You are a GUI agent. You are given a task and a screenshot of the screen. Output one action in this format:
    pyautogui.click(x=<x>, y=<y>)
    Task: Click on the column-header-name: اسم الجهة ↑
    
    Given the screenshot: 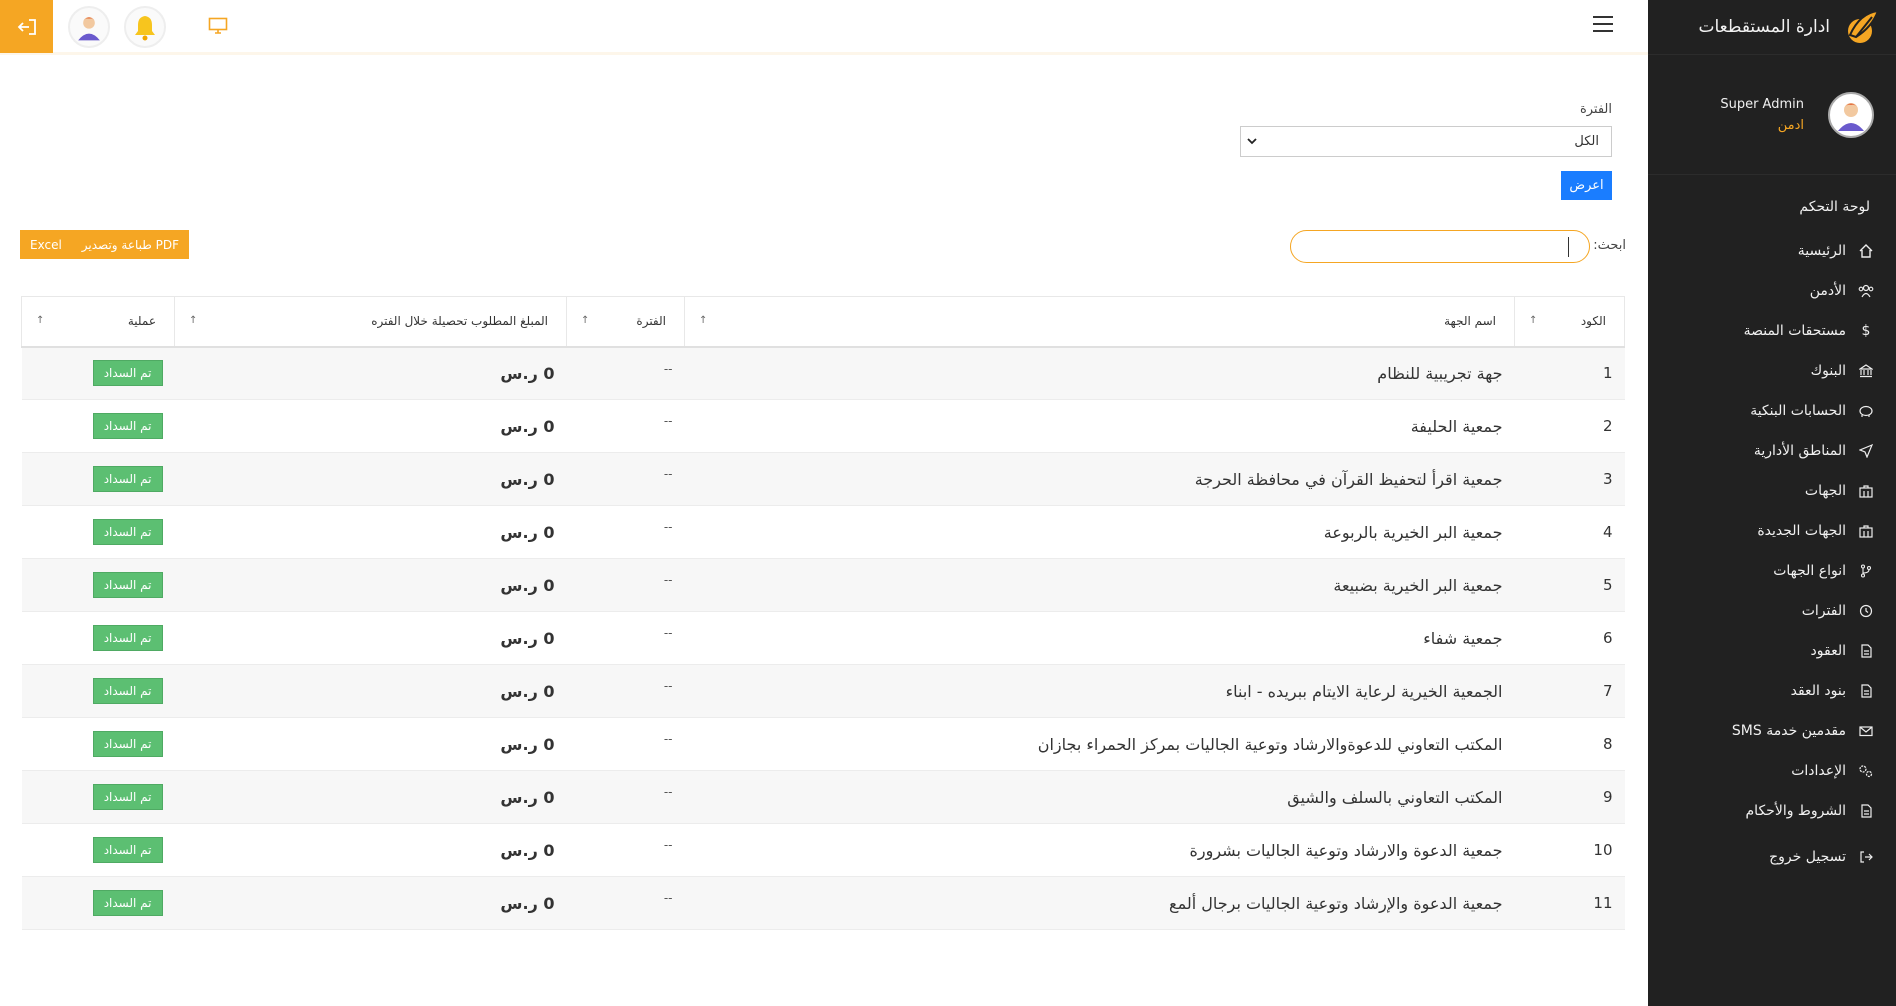 What is the action you would take?
    pyautogui.click(x=1099, y=322)
    